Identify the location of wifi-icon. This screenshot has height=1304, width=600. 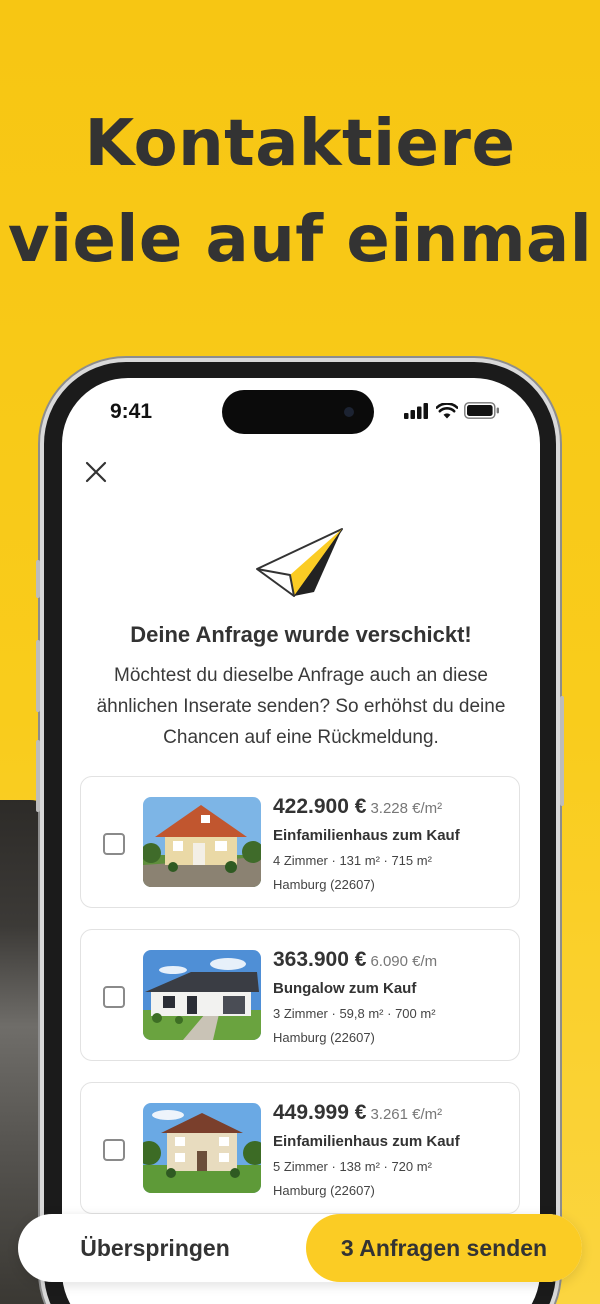
(447, 410).